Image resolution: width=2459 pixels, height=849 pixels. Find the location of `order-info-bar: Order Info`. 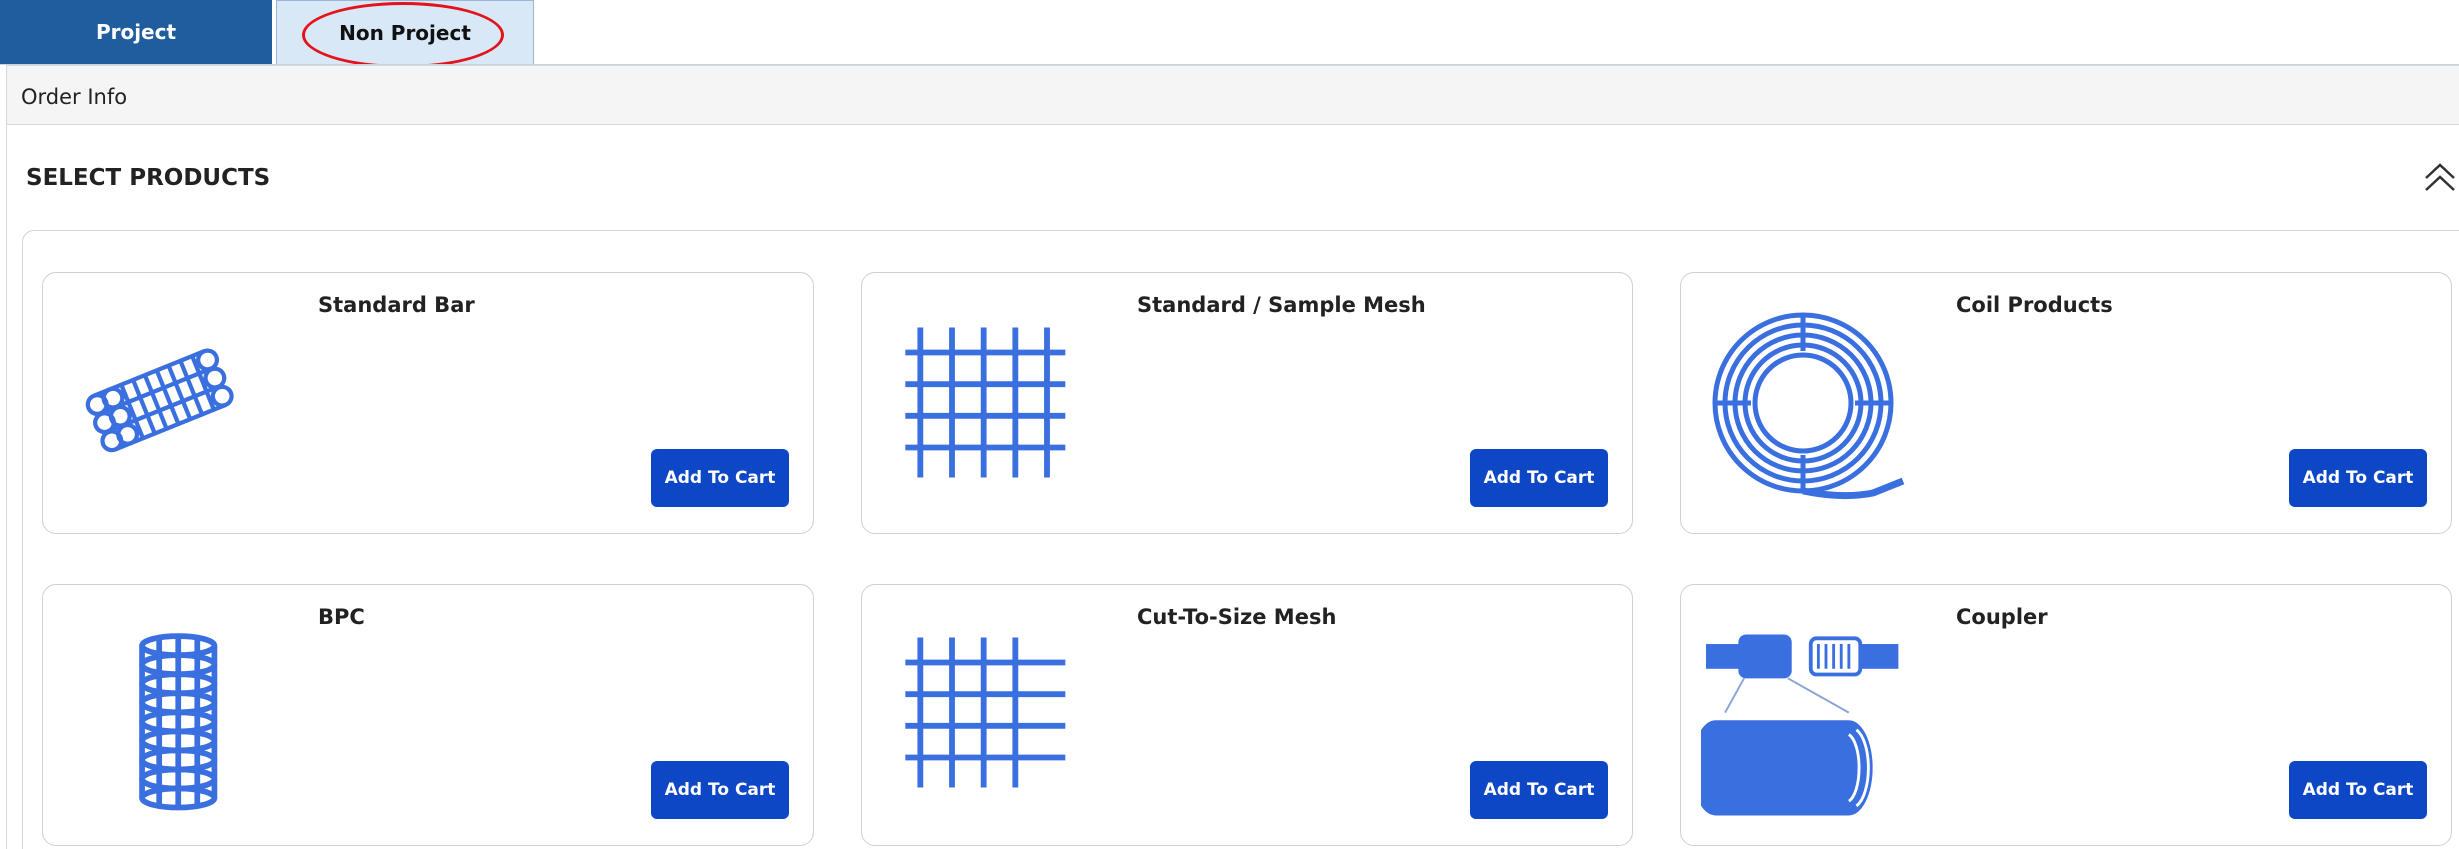

order-info-bar: Order Info is located at coordinates (1232, 95).